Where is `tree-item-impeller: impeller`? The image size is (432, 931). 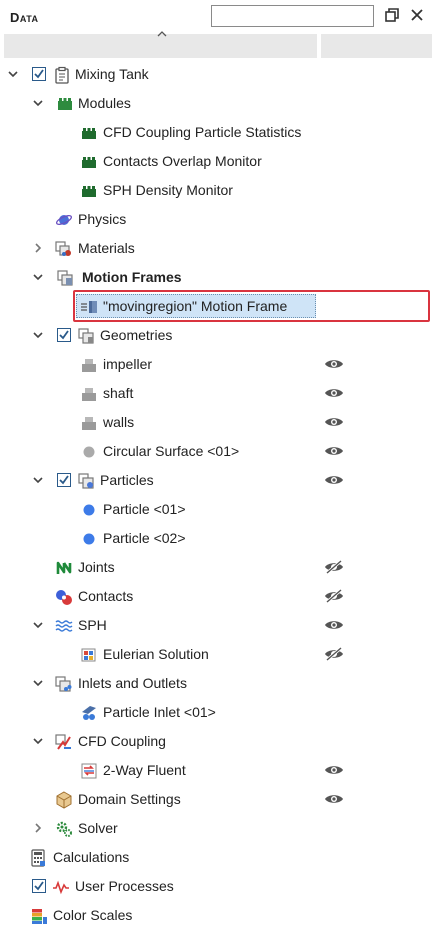 tree-item-impeller: impeller is located at coordinates (216, 364).